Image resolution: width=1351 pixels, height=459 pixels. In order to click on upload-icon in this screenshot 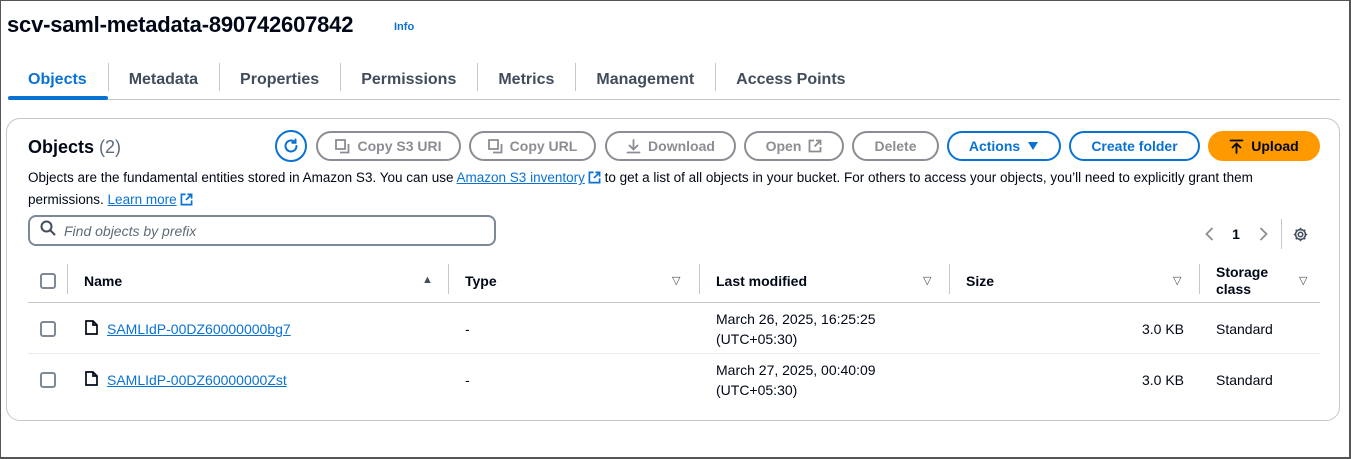, I will do `click(1236, 146)`.